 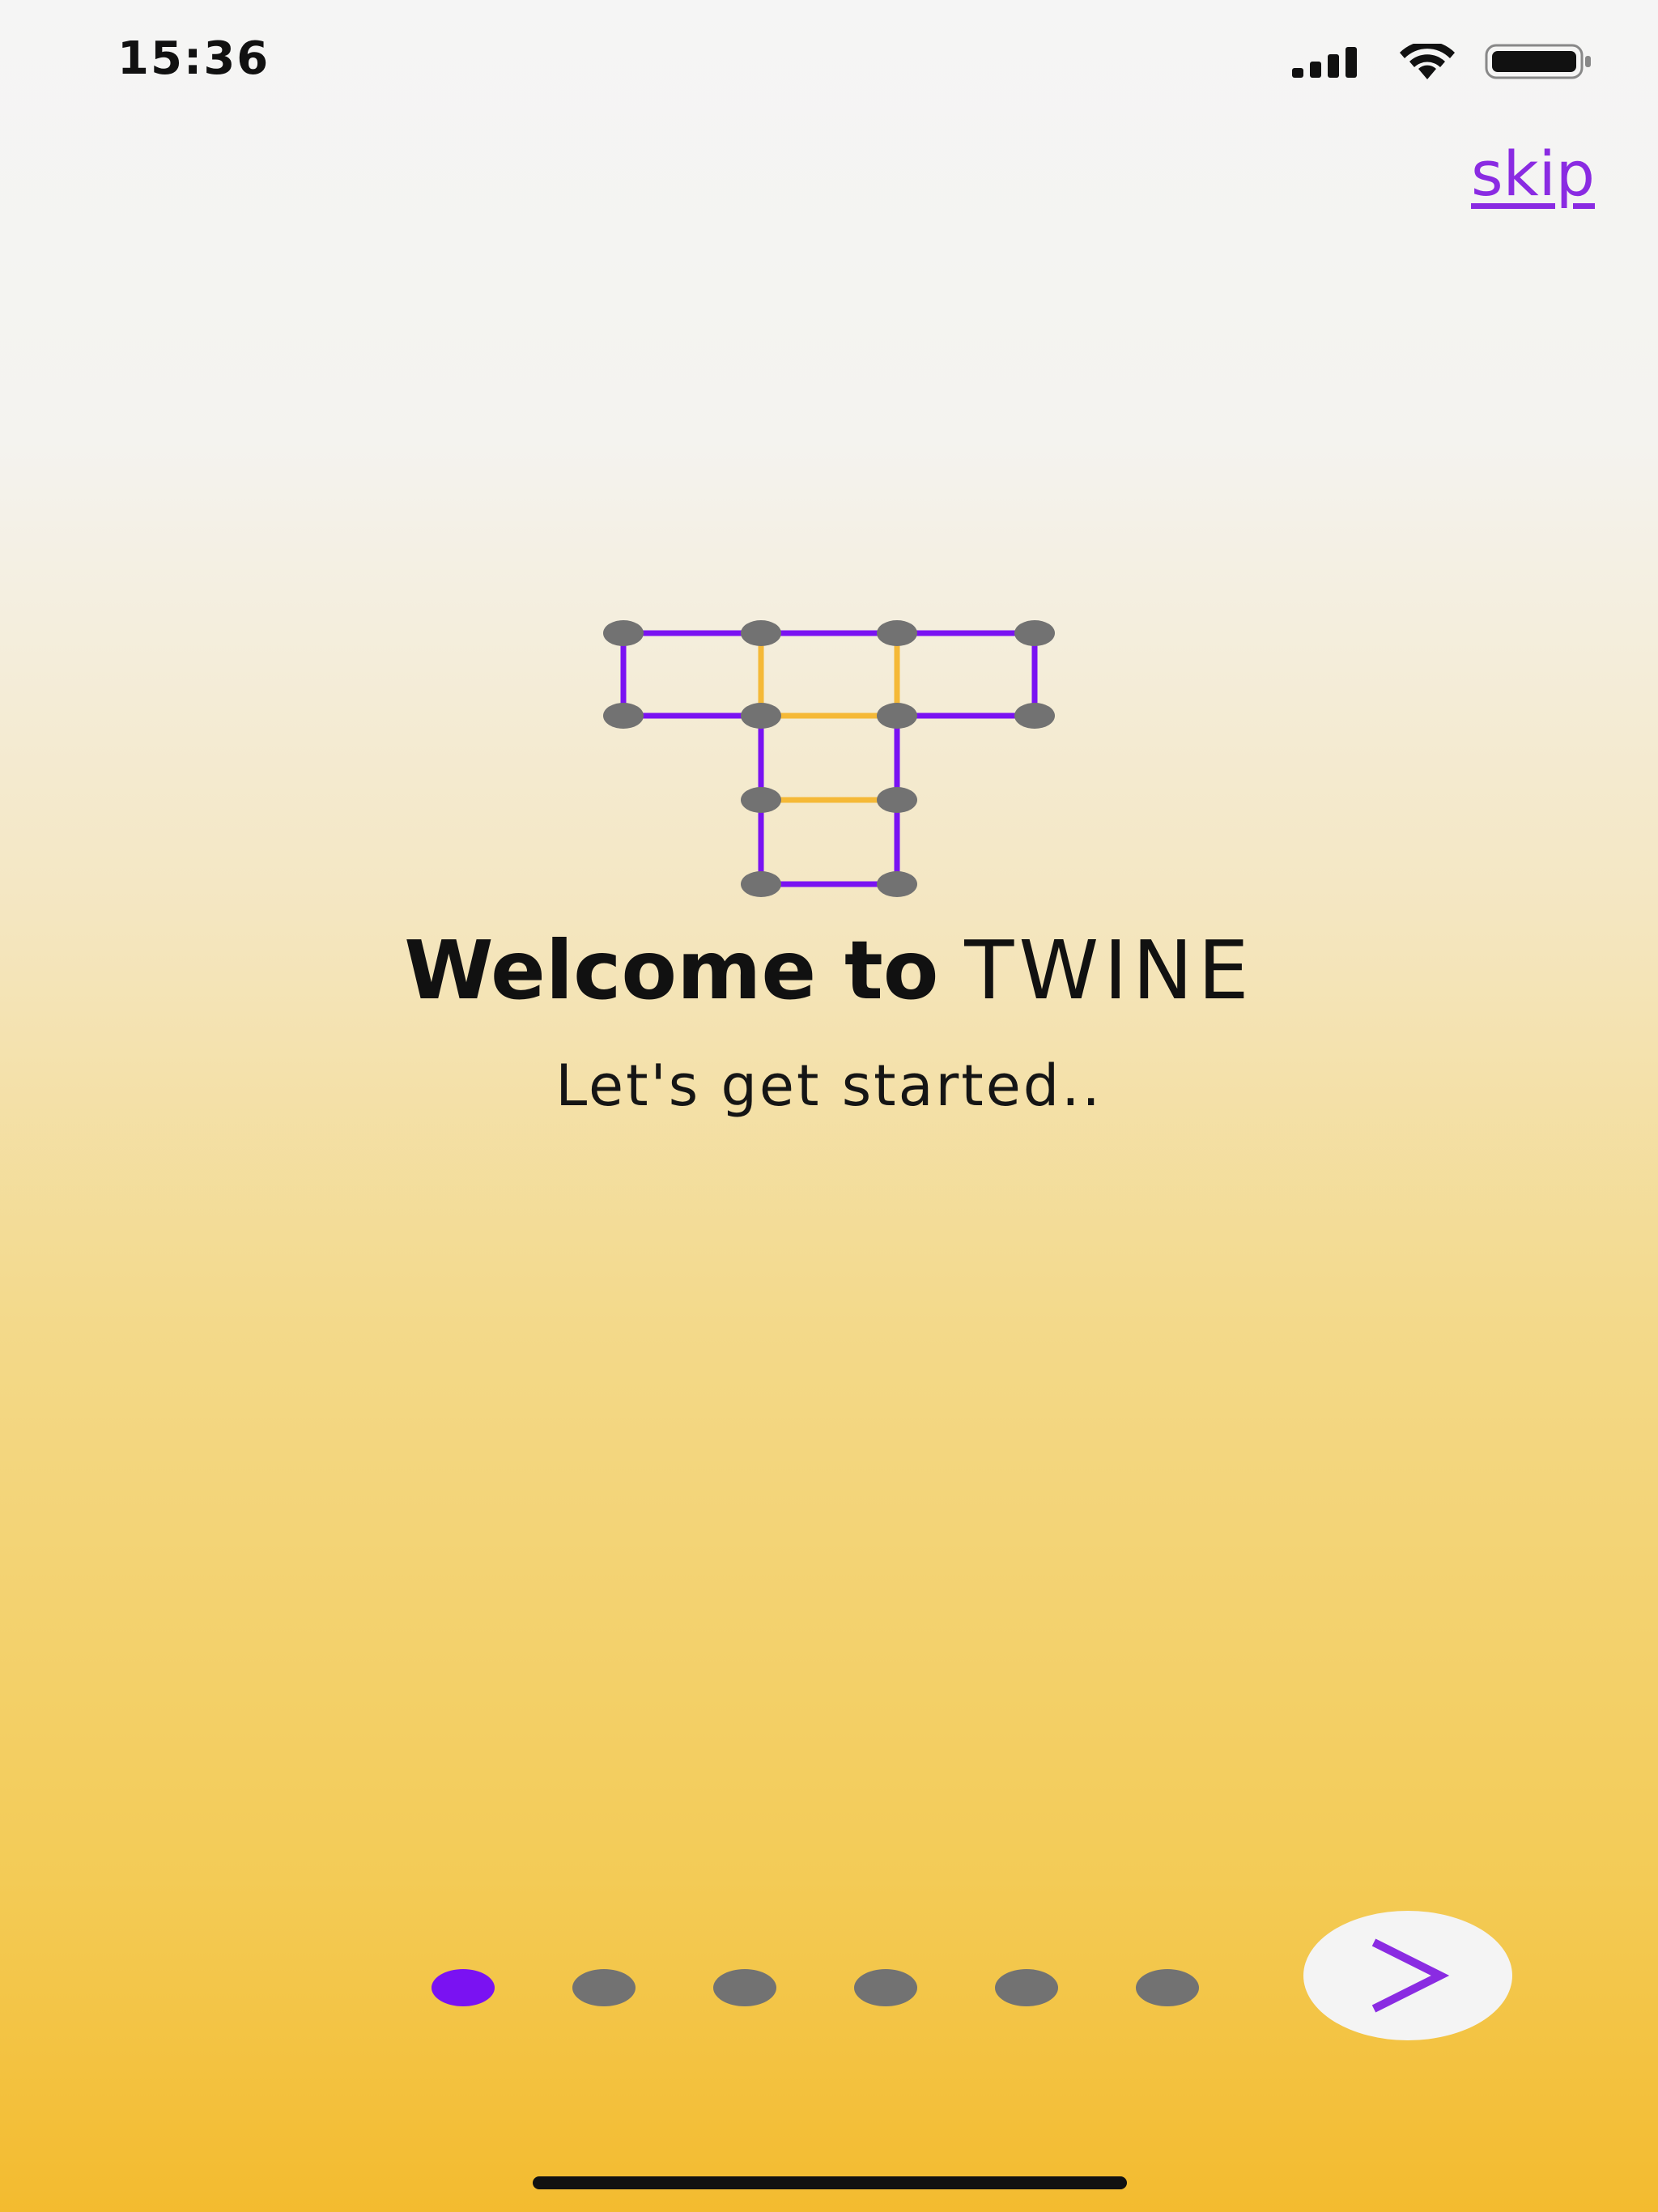 What do you see at coordinates (829, 1086) in the screenshot?
I see `welcome-subtitle: Let's get started..` at bounding box center [829, 1086].